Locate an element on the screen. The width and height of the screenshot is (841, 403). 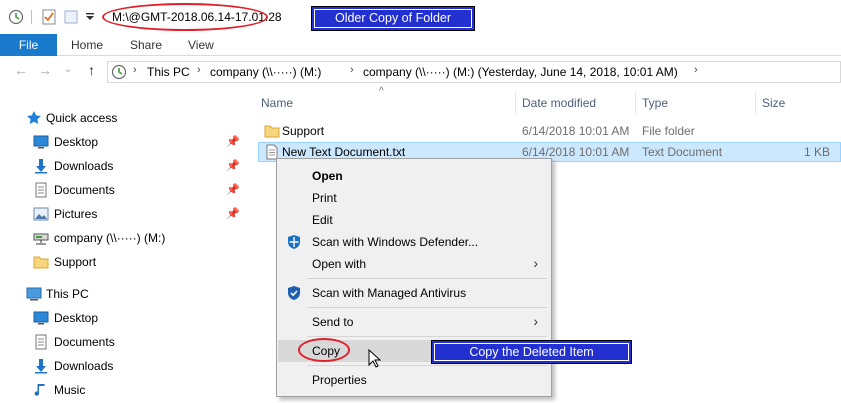
tab-home: Home is located at coordinates (87, 45).